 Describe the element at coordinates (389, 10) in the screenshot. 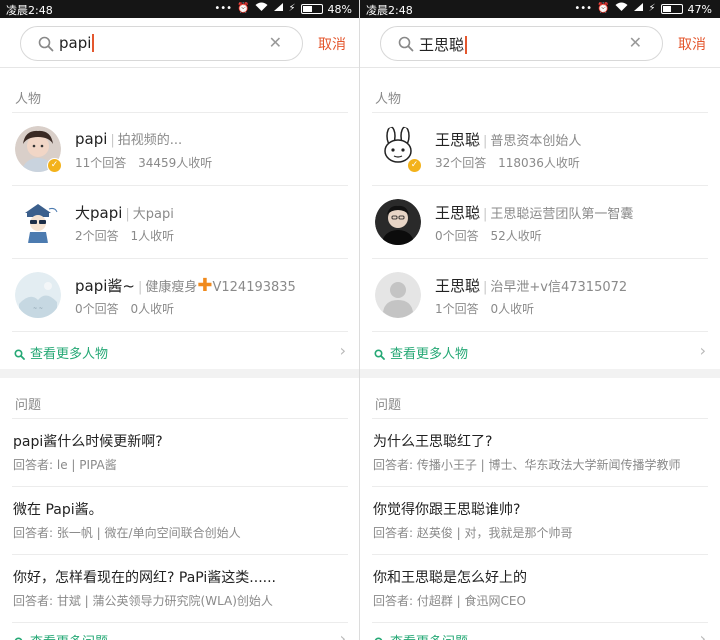

I see `status-time: 凌晨2:48` at that location.